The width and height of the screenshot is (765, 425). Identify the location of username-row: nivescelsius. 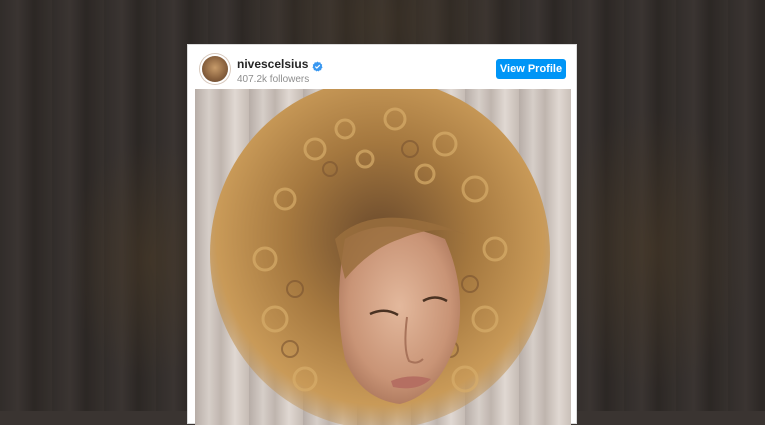
(280, 64).